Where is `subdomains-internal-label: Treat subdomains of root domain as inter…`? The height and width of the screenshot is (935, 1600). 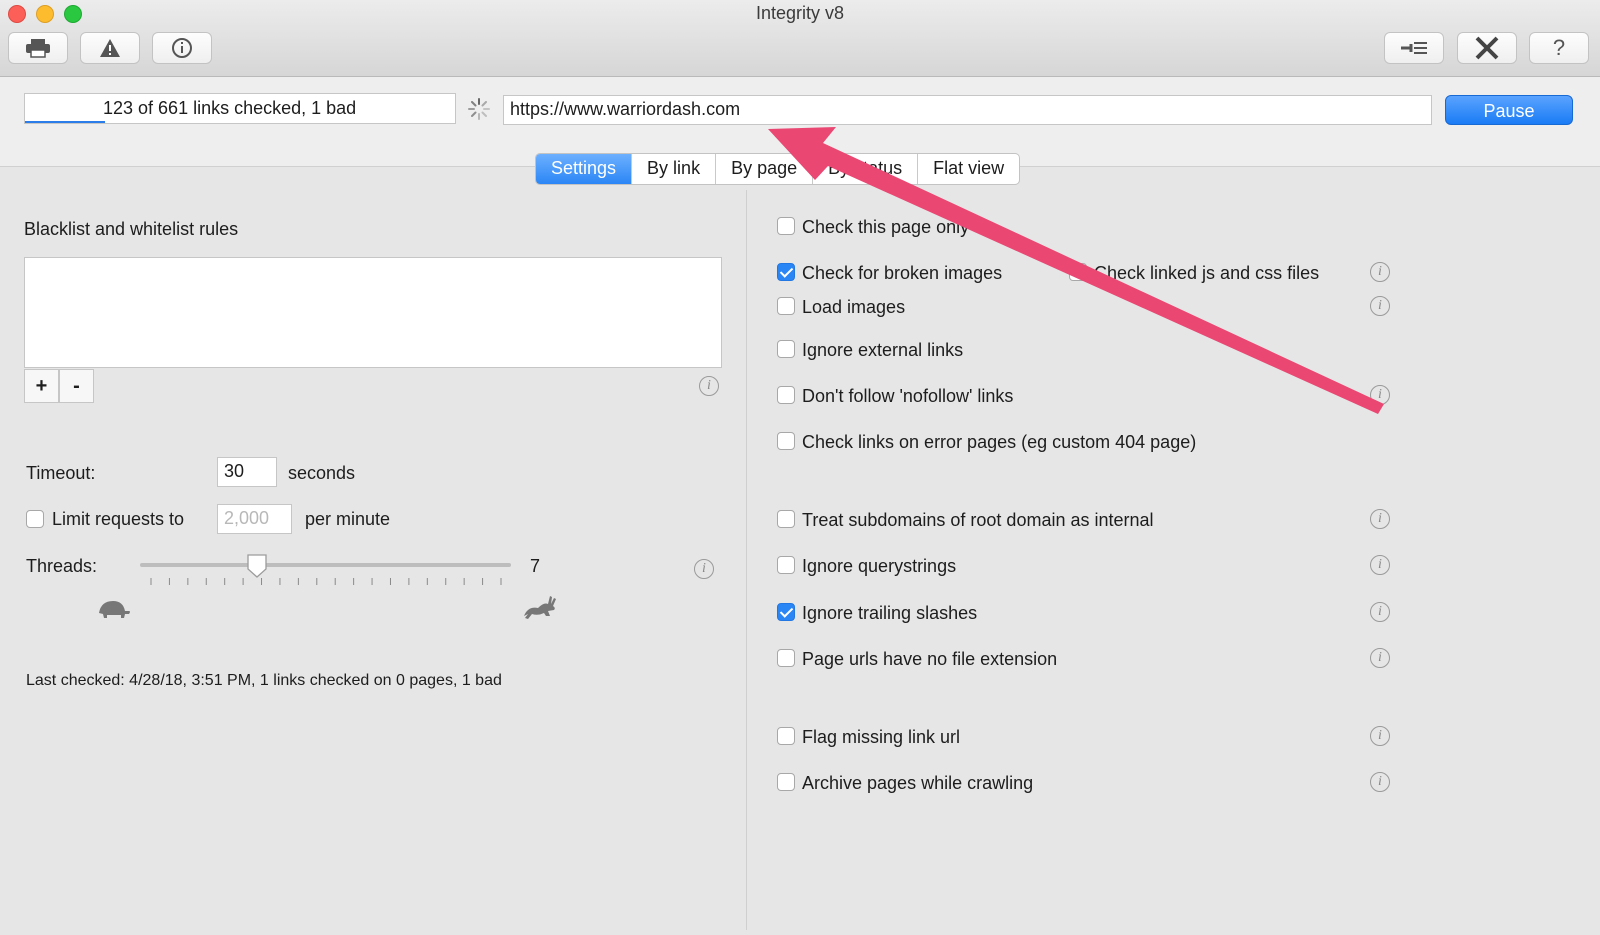
subdomains-internal-label: Treat subdomains of root domain as inter… is located at coordinates (978, 520).